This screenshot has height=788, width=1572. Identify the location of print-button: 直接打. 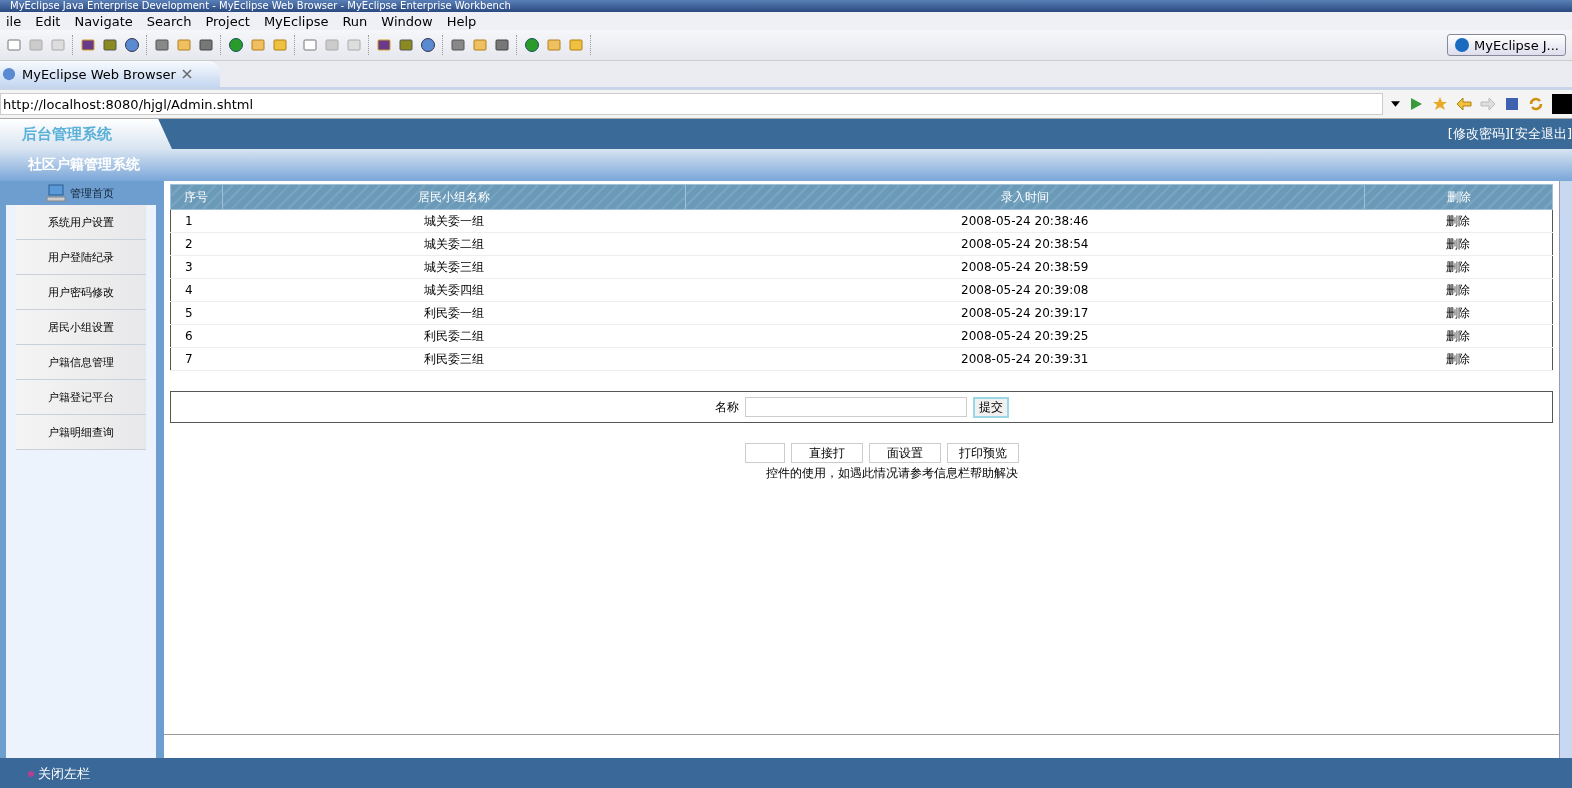
(826, 453).